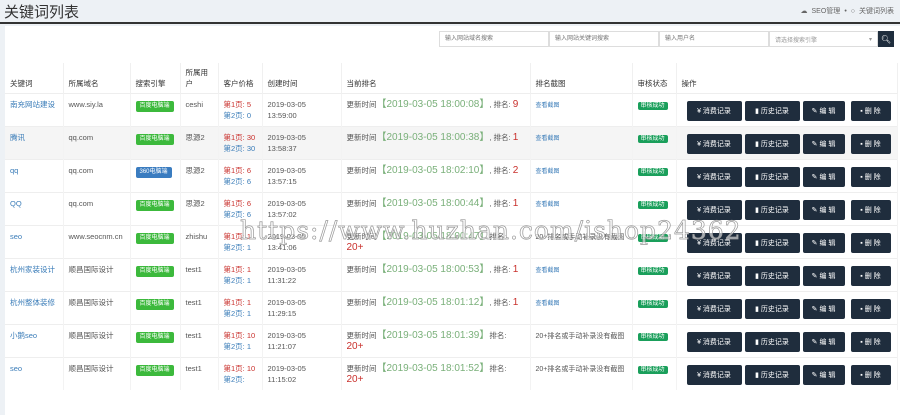  What do you see at coordinates (16, 203) in the screenshot?
I see `keyword-link: QQ` at bounding box center [16, 203].